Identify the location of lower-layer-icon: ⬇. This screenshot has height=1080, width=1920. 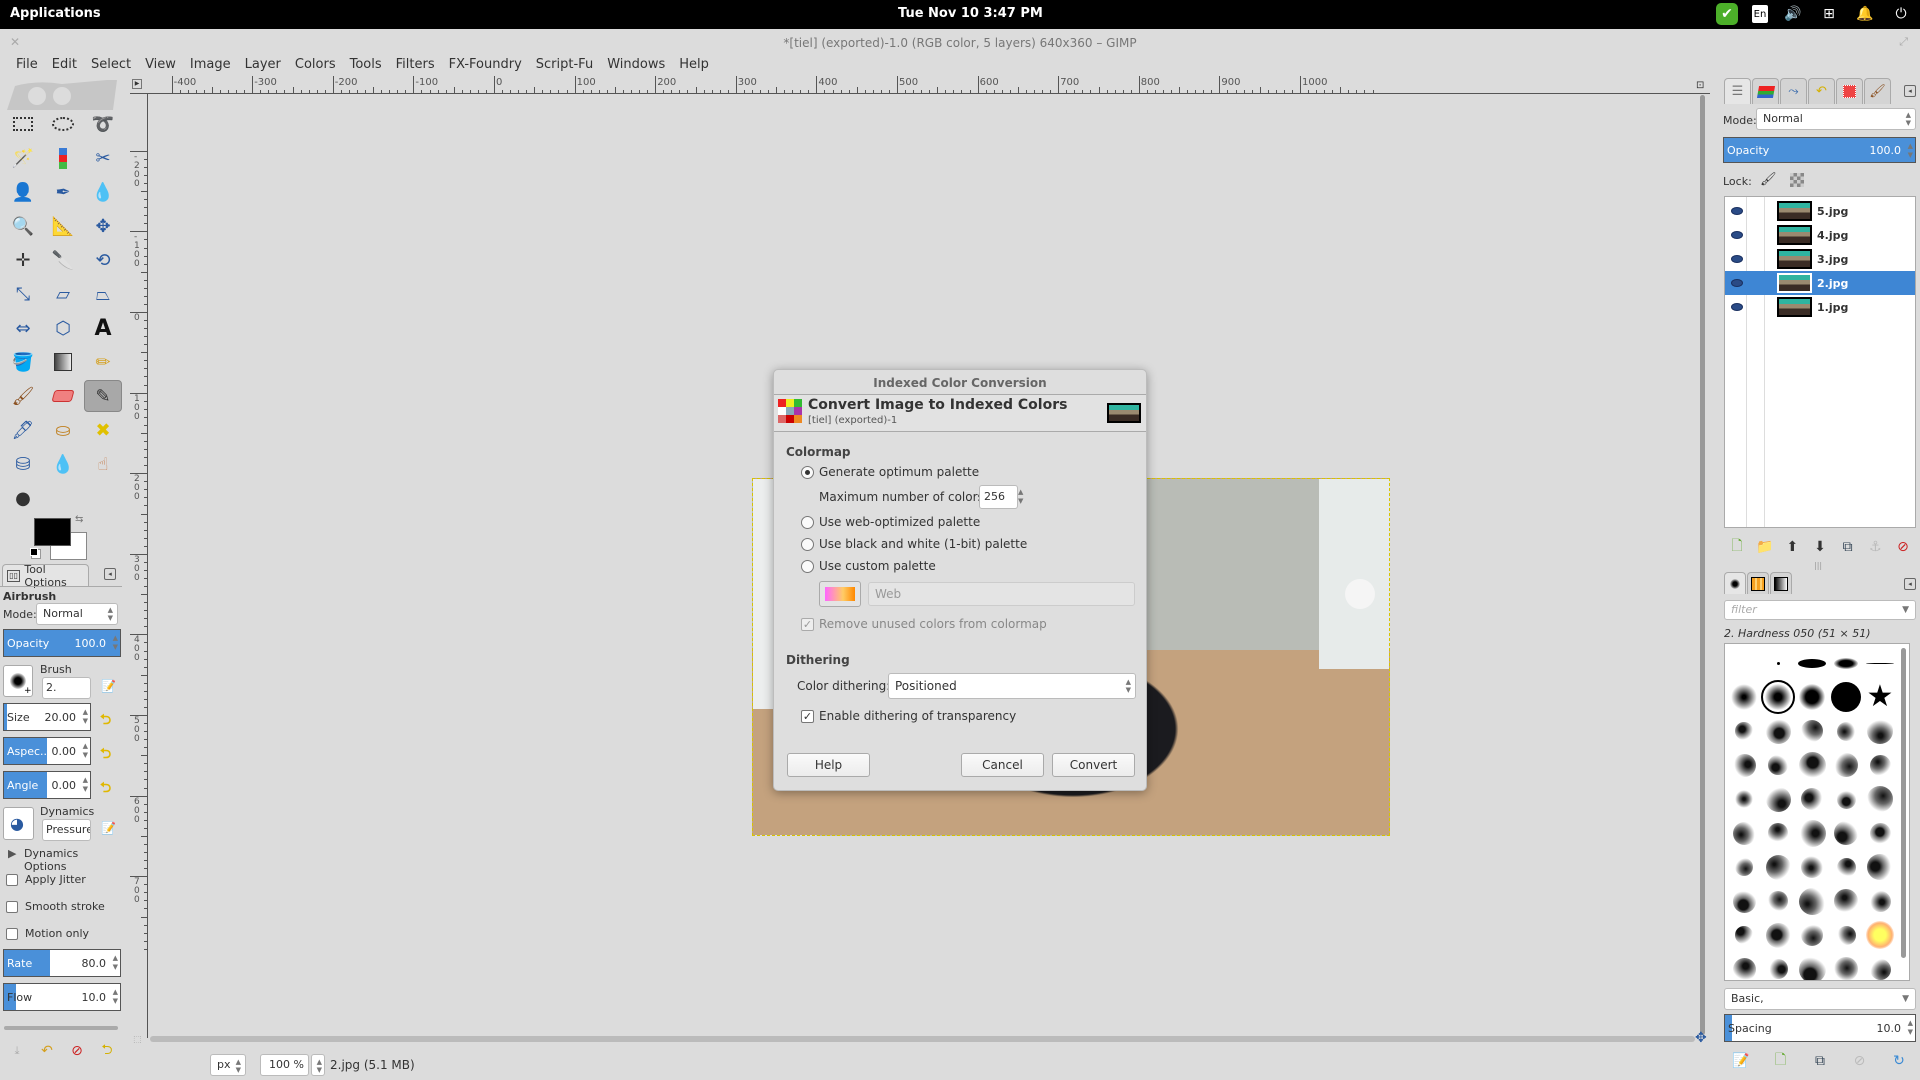
(1820, 547).